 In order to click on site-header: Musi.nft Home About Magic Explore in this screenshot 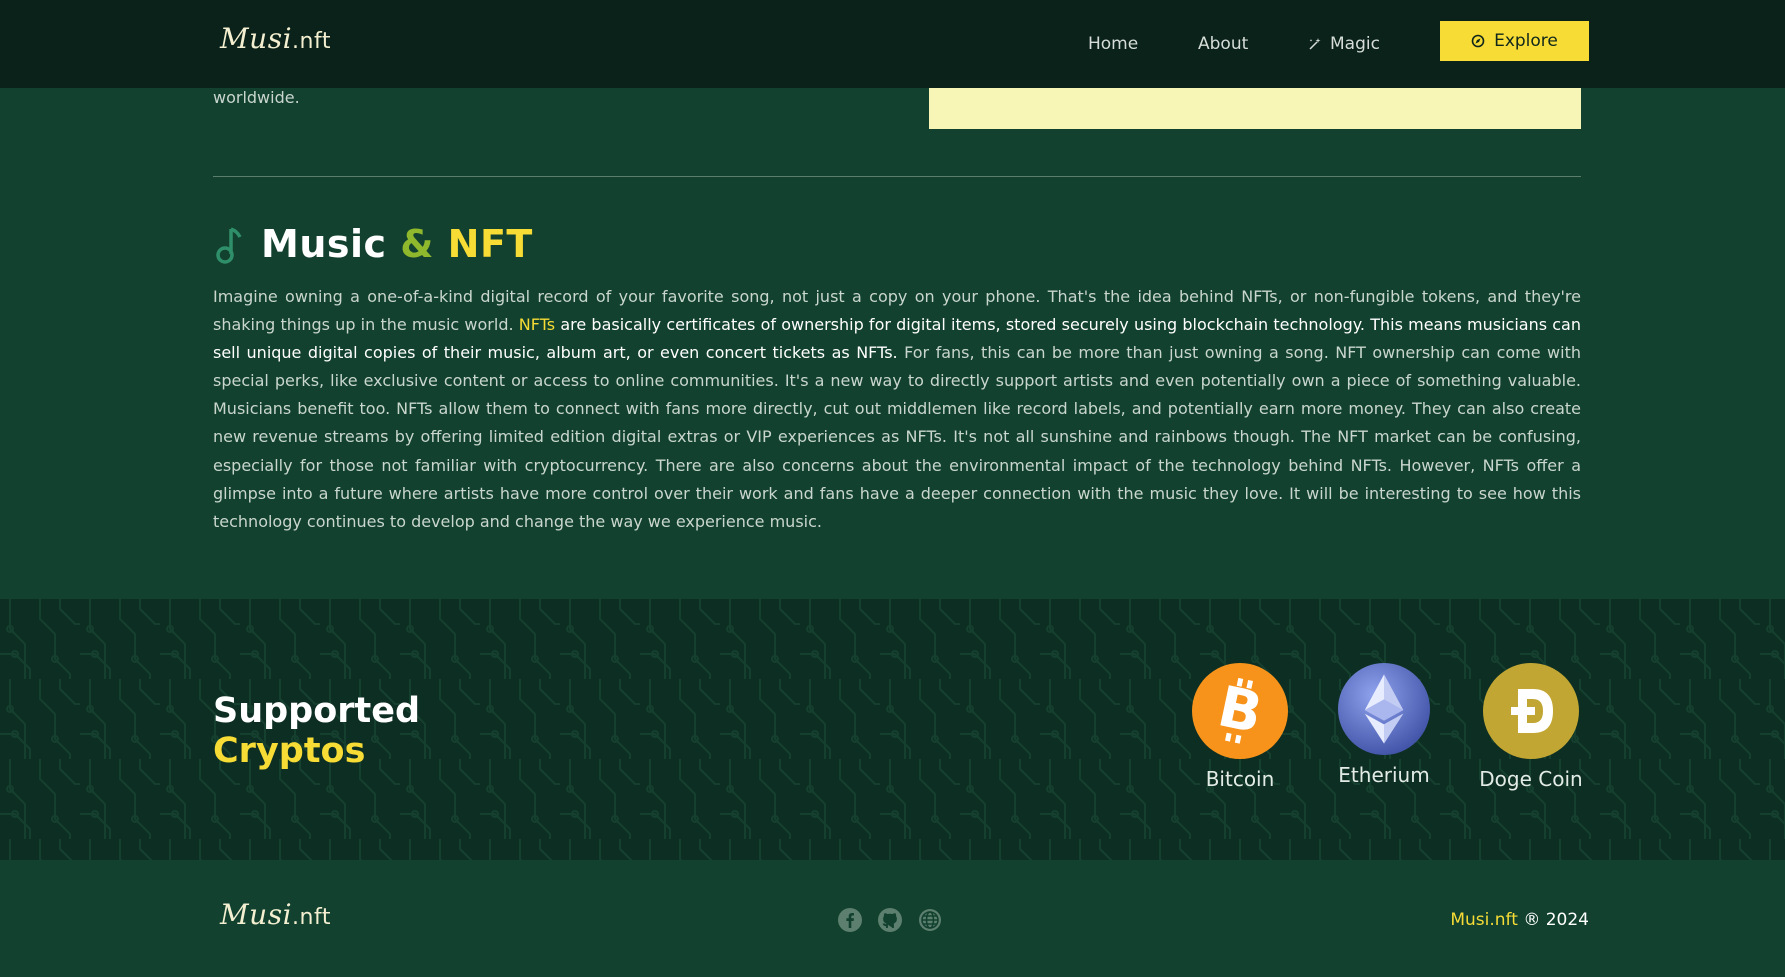, I will do `click(892, 44)`.